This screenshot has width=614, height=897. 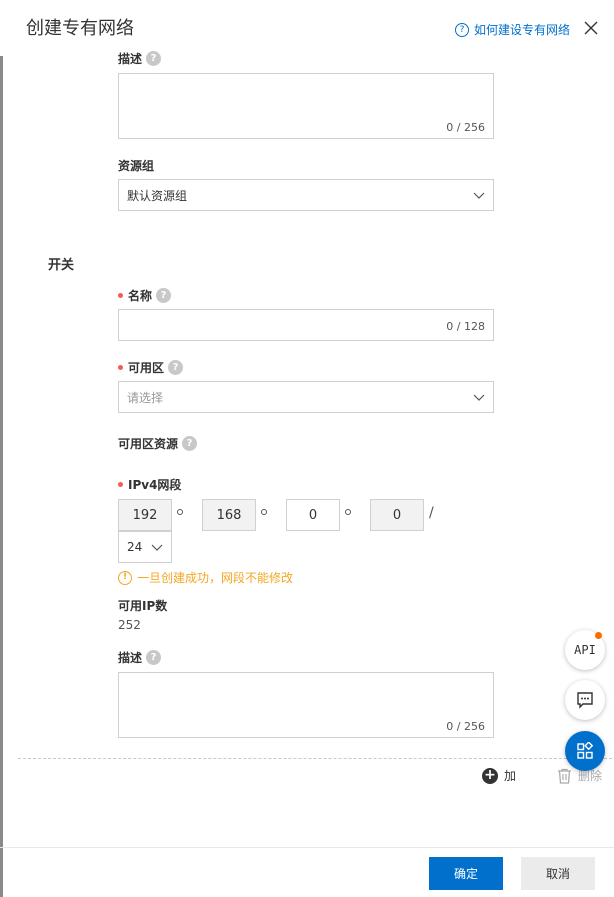 What do you see at coordinates (146, 368) in the screenshot?
I see `zone-label-text: 可用区` at bounding box center [146, 368].